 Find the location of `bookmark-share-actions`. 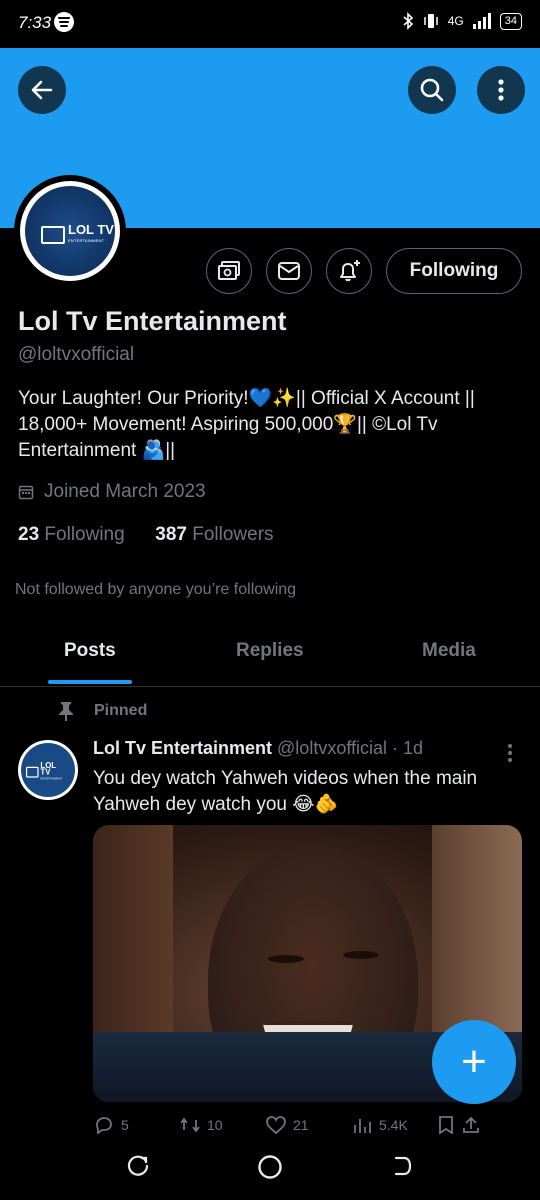

bookmark-share-actions is located at coordinates (480, 1125).